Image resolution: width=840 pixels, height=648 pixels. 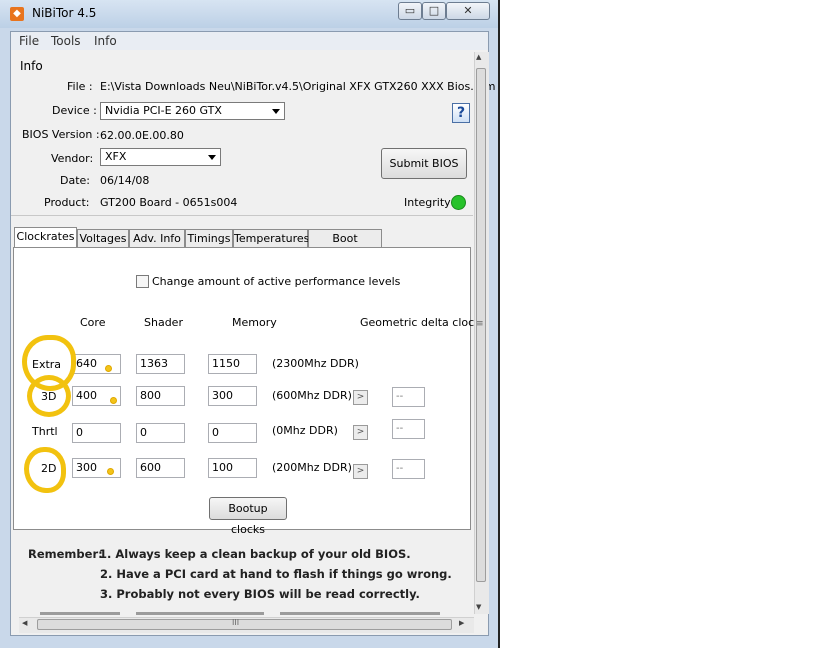 What do you see at coordinates (461, 113) in the screenshot?
I see `help-icon: ?` at bounding box center [461, 113].